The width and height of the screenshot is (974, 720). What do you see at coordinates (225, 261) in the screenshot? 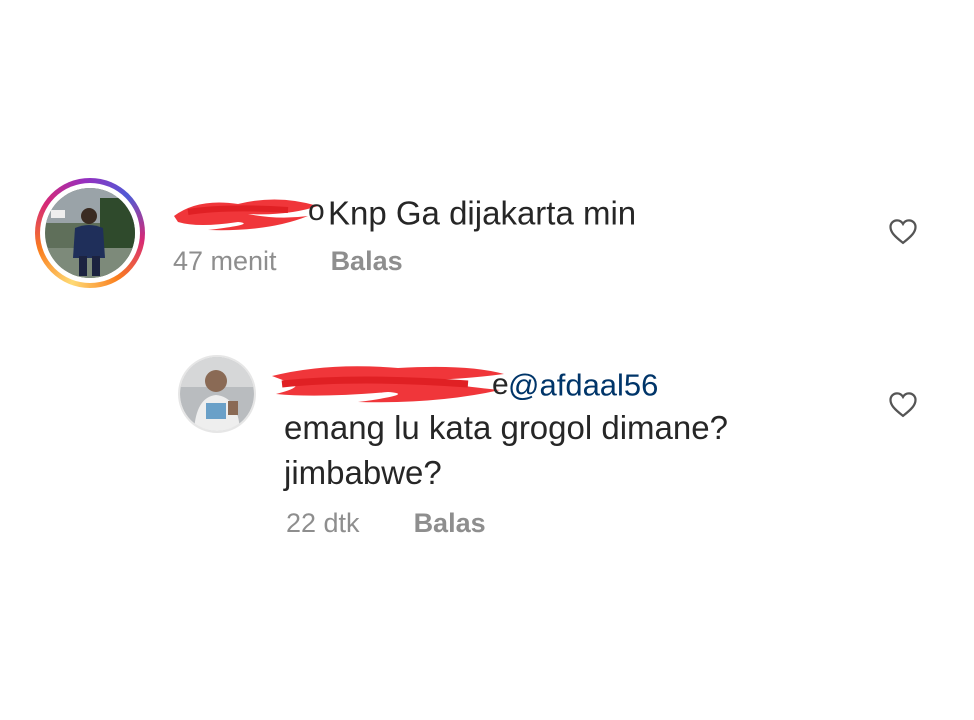
I see `comment-timestamp: 47 menit` at bounding box center [225, 261].